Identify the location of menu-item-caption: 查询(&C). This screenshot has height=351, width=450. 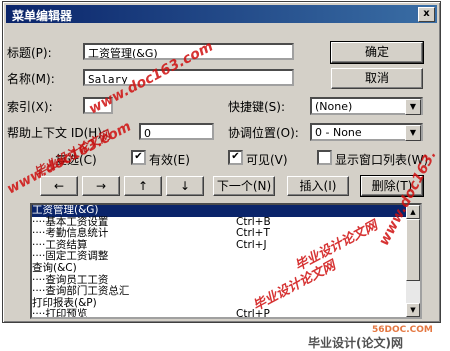
(54, 267).